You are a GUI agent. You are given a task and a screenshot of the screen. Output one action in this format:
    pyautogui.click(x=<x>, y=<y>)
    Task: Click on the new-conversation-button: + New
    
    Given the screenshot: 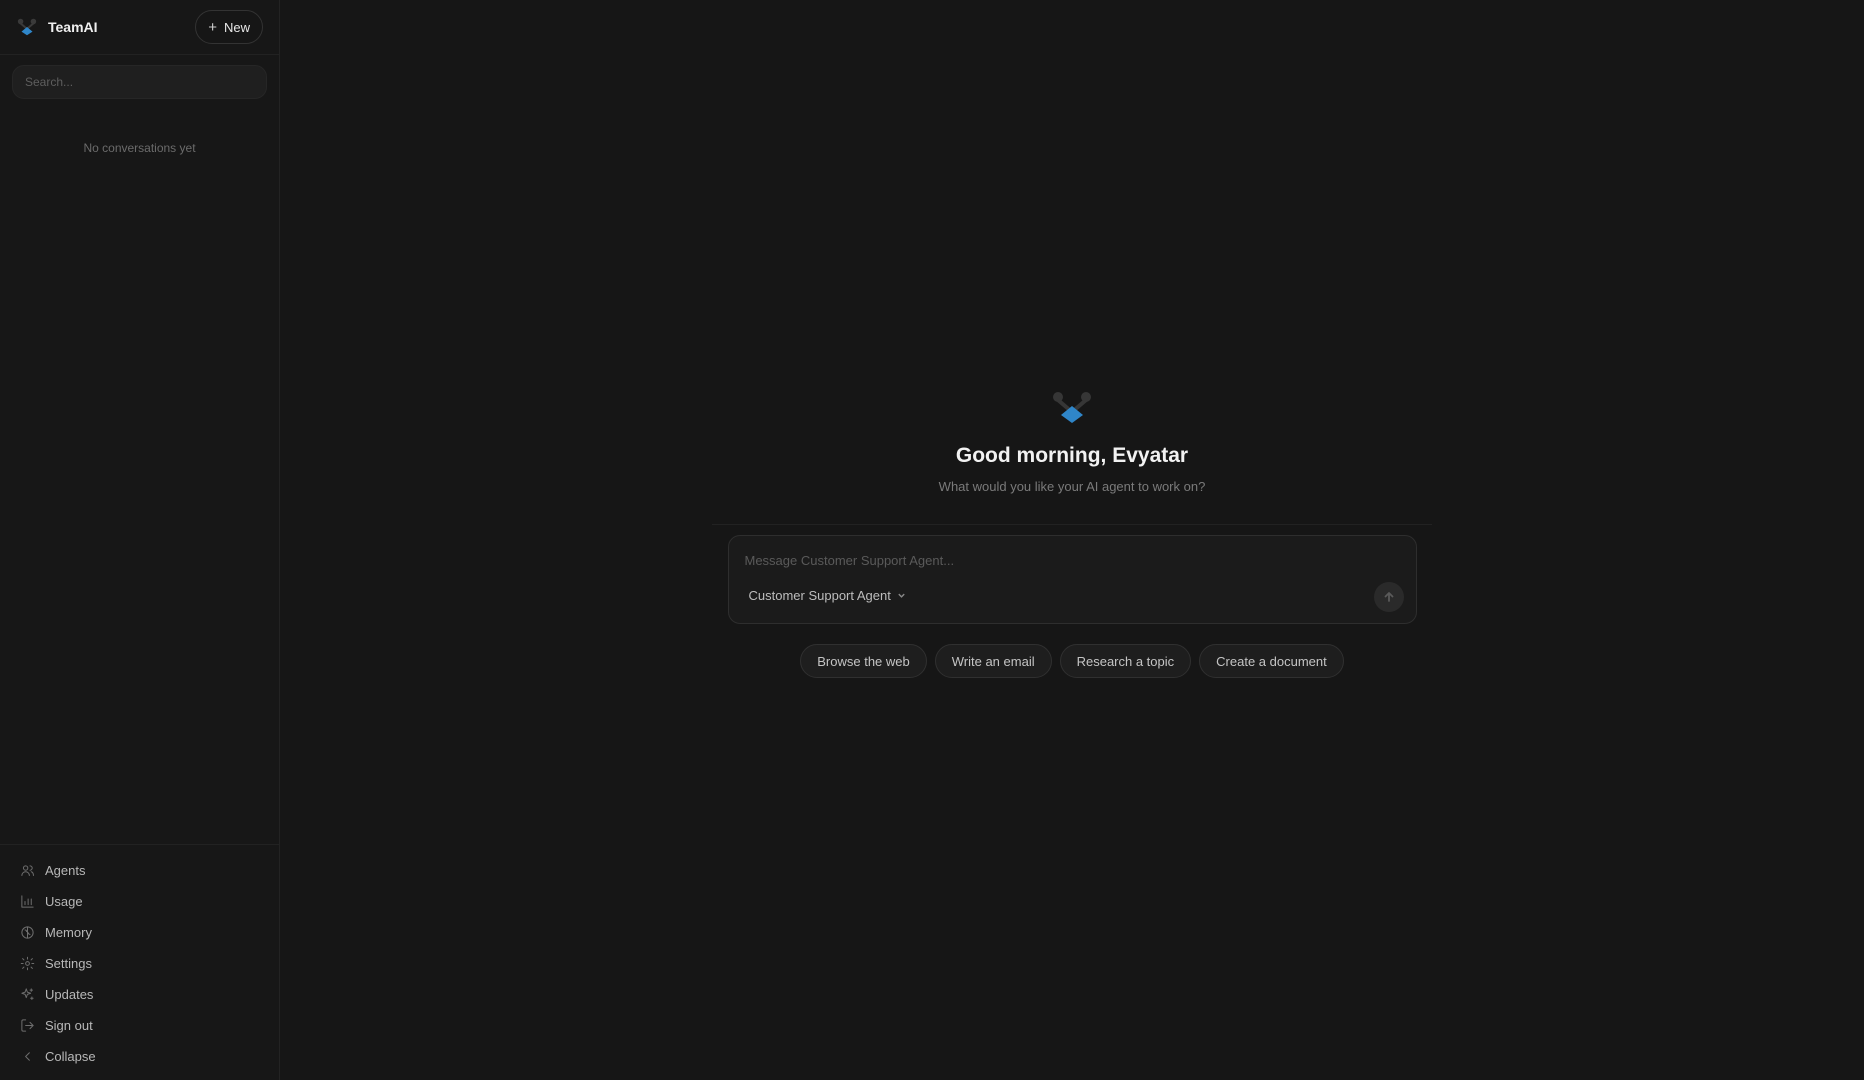 What is the action you would take?
    pyautogui.click(x=229, y=27)
    